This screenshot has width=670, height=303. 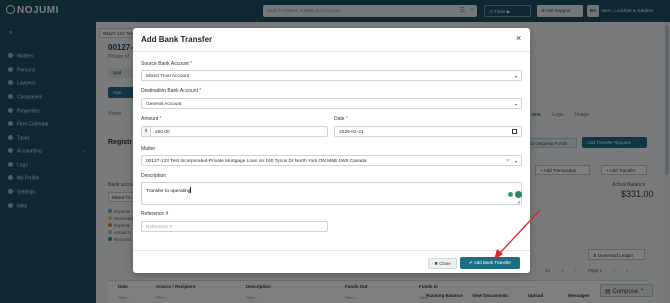 I want to click on destination-label-text: Destination Bank Account, so click(x=169, y=91).